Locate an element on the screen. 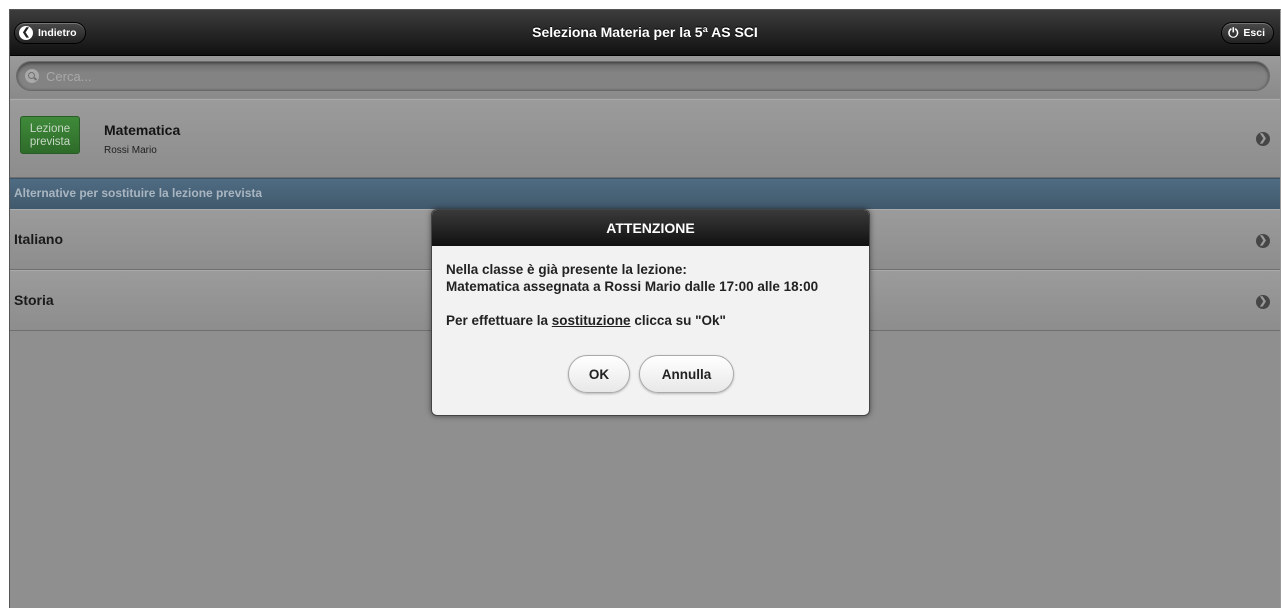  planned-lesson-teacher: Rossi Mario is located at coordinates (130, 150).